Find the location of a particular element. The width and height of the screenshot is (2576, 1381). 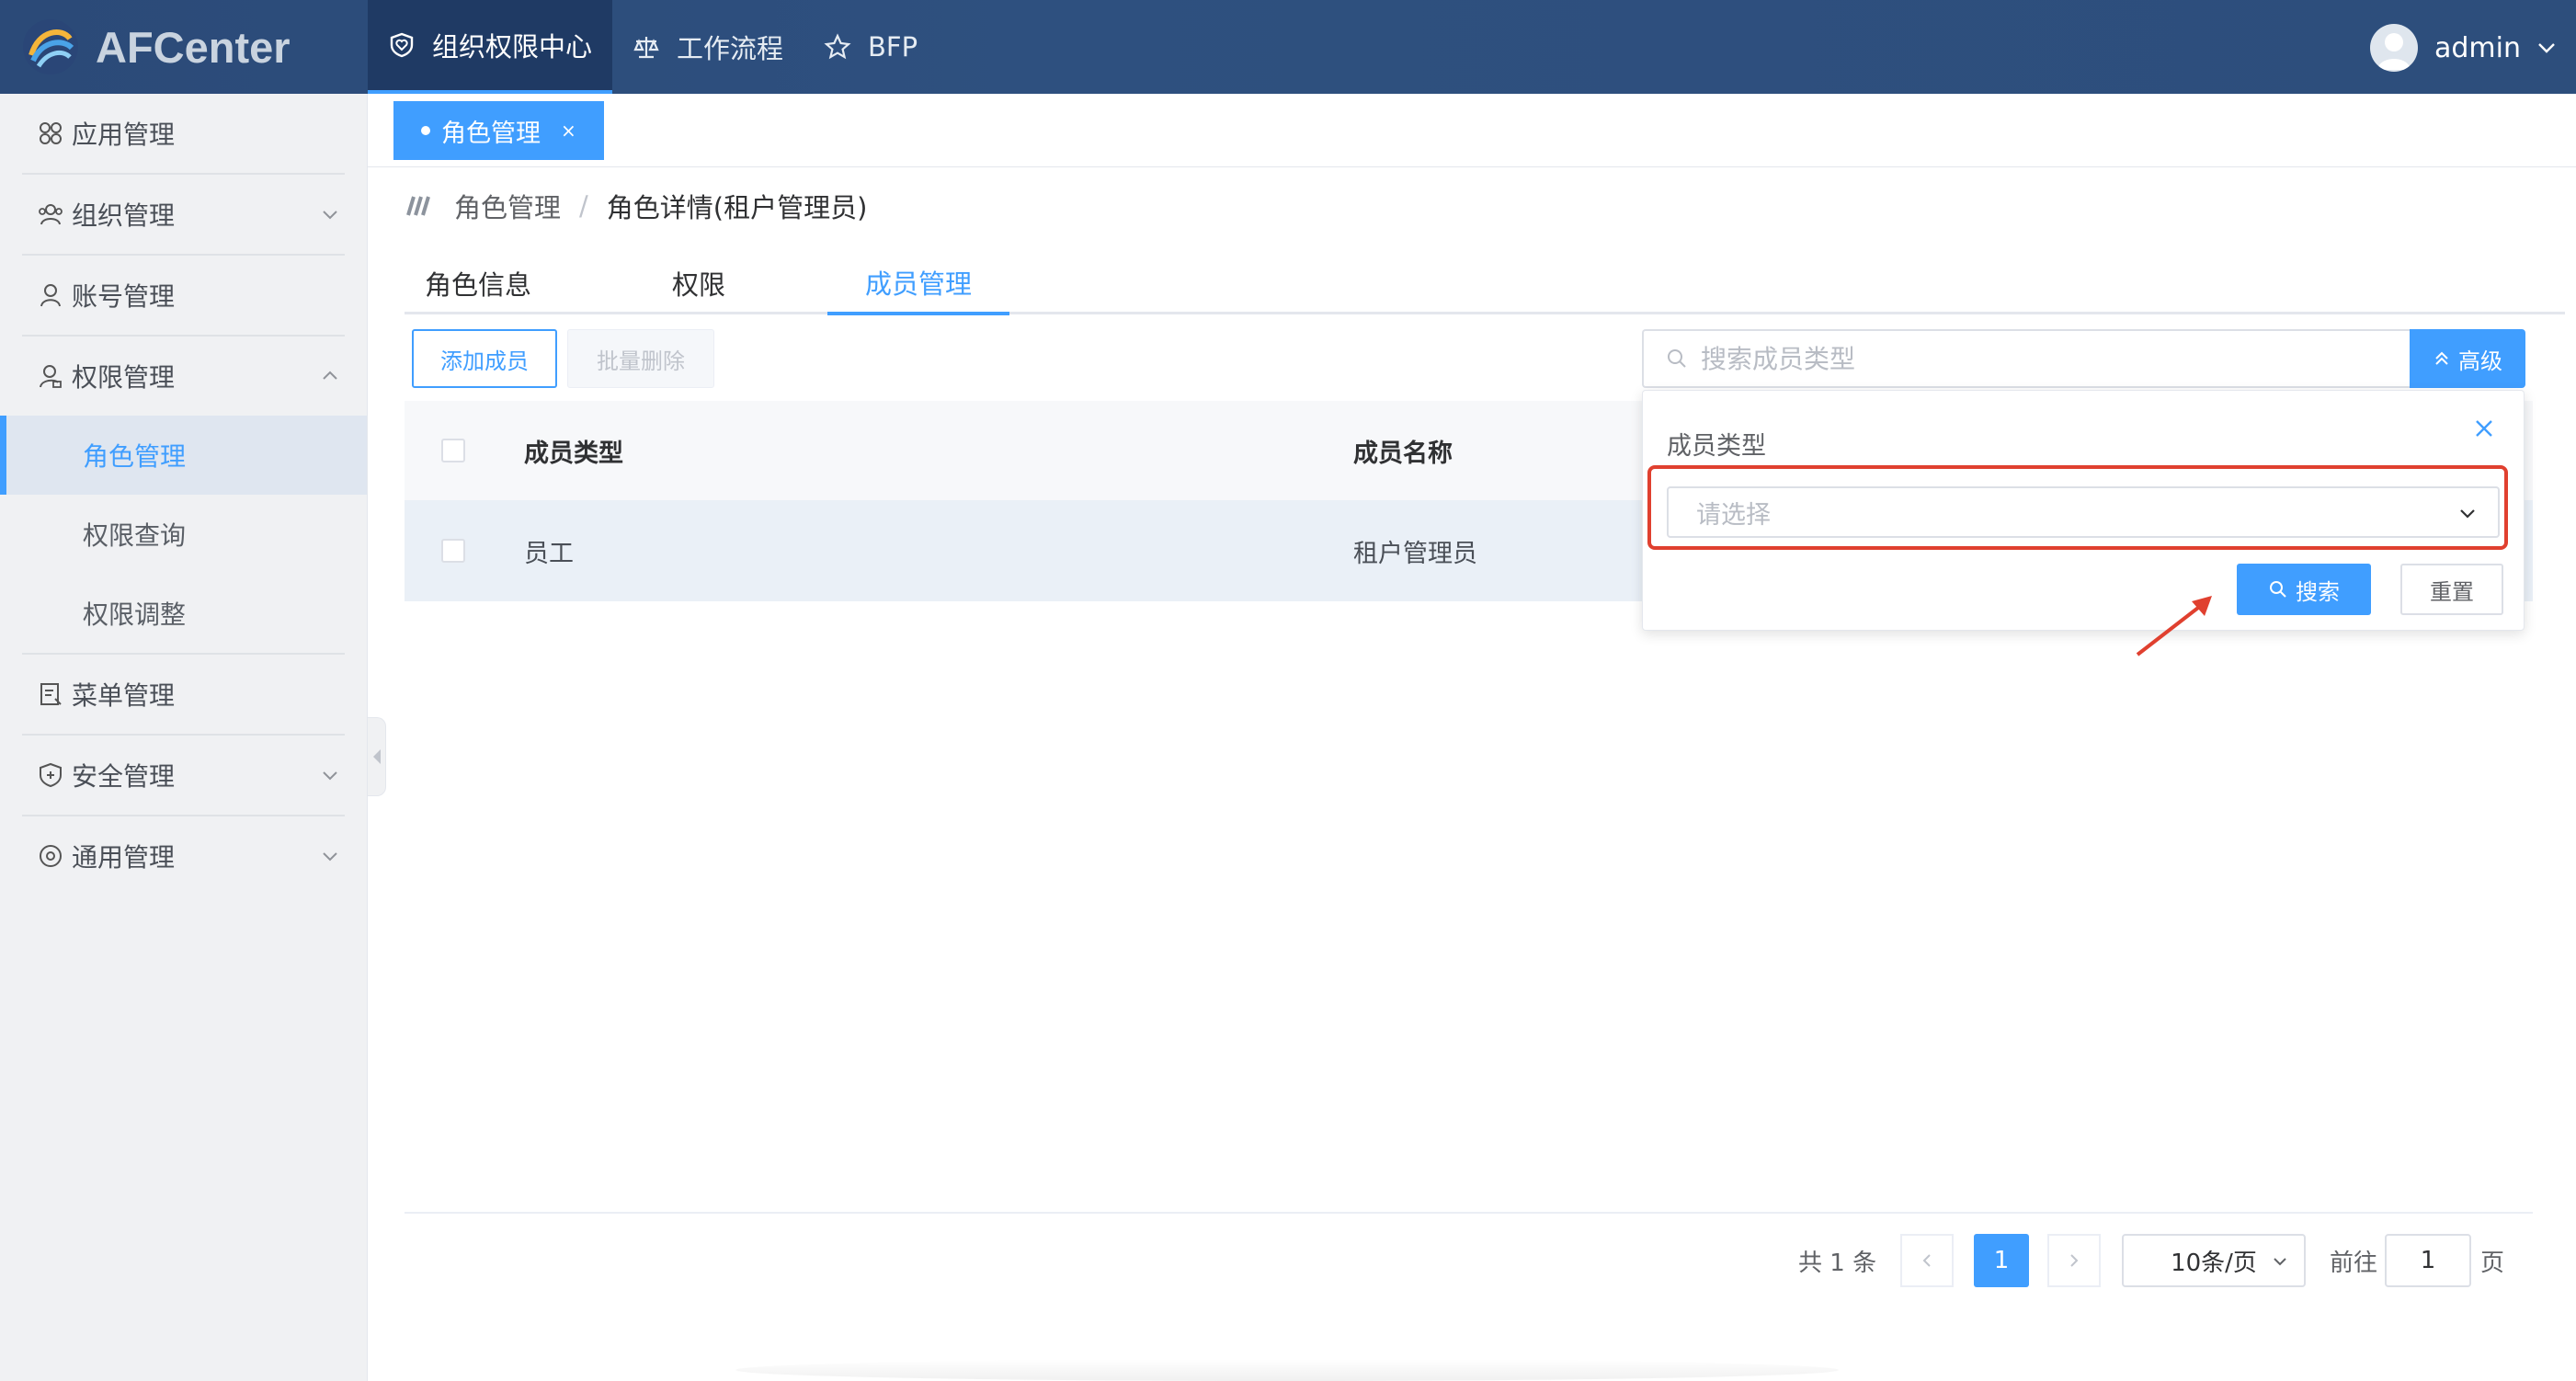

search-box is located at coordinates (2026, 358).